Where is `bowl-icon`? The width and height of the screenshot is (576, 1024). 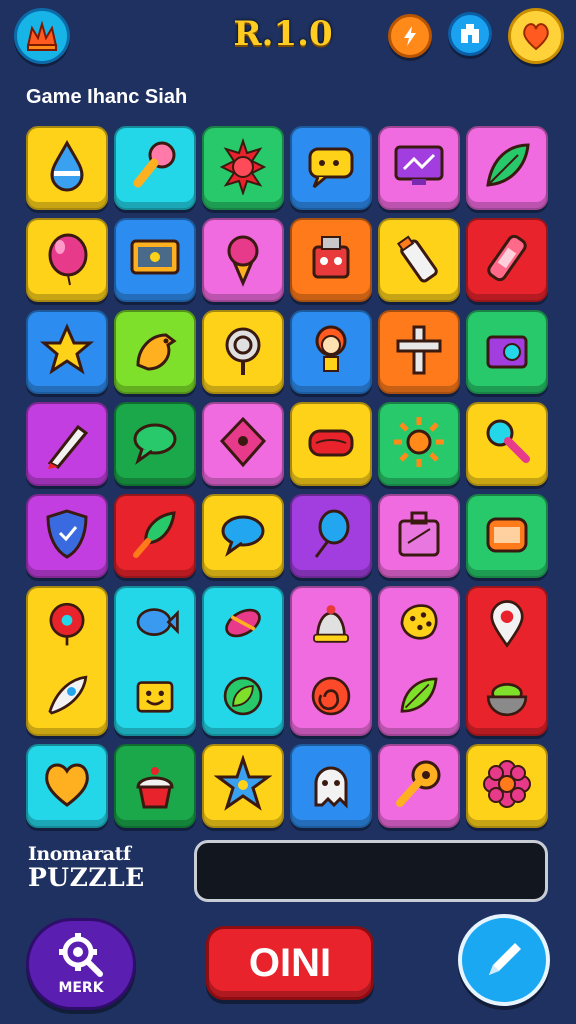
bowl-icon is located at coordinates (507, 698).